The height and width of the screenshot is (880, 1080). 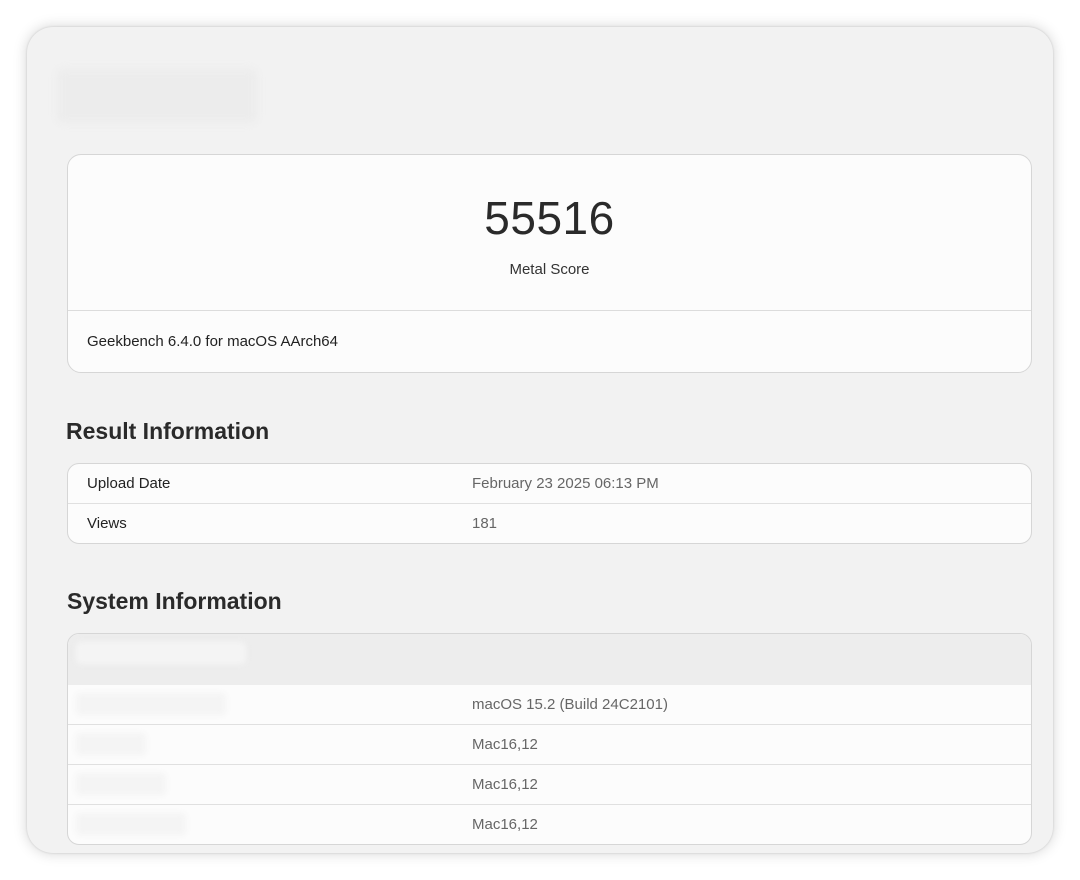 What do you see at coordinates (505, 824) in the screenshot?
I see `motherboard-value: Mac16,12` at bounding box center [505, 824].